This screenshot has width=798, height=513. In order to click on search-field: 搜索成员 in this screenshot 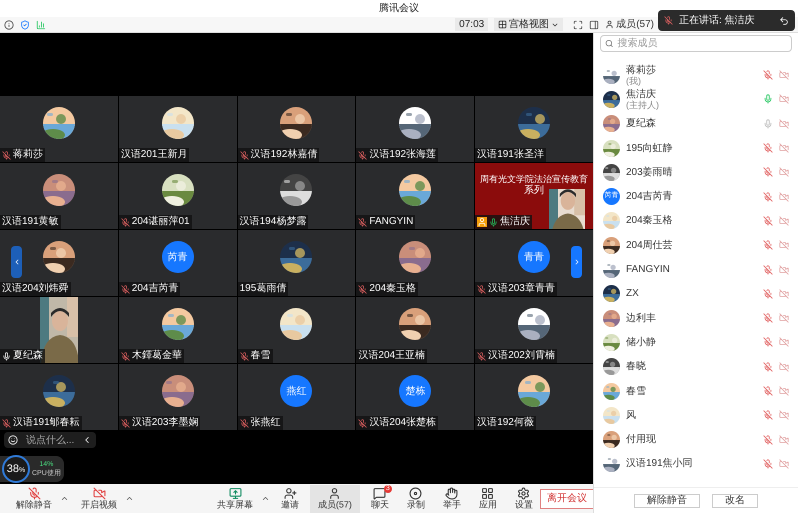, I will do `click(696, 43)`.